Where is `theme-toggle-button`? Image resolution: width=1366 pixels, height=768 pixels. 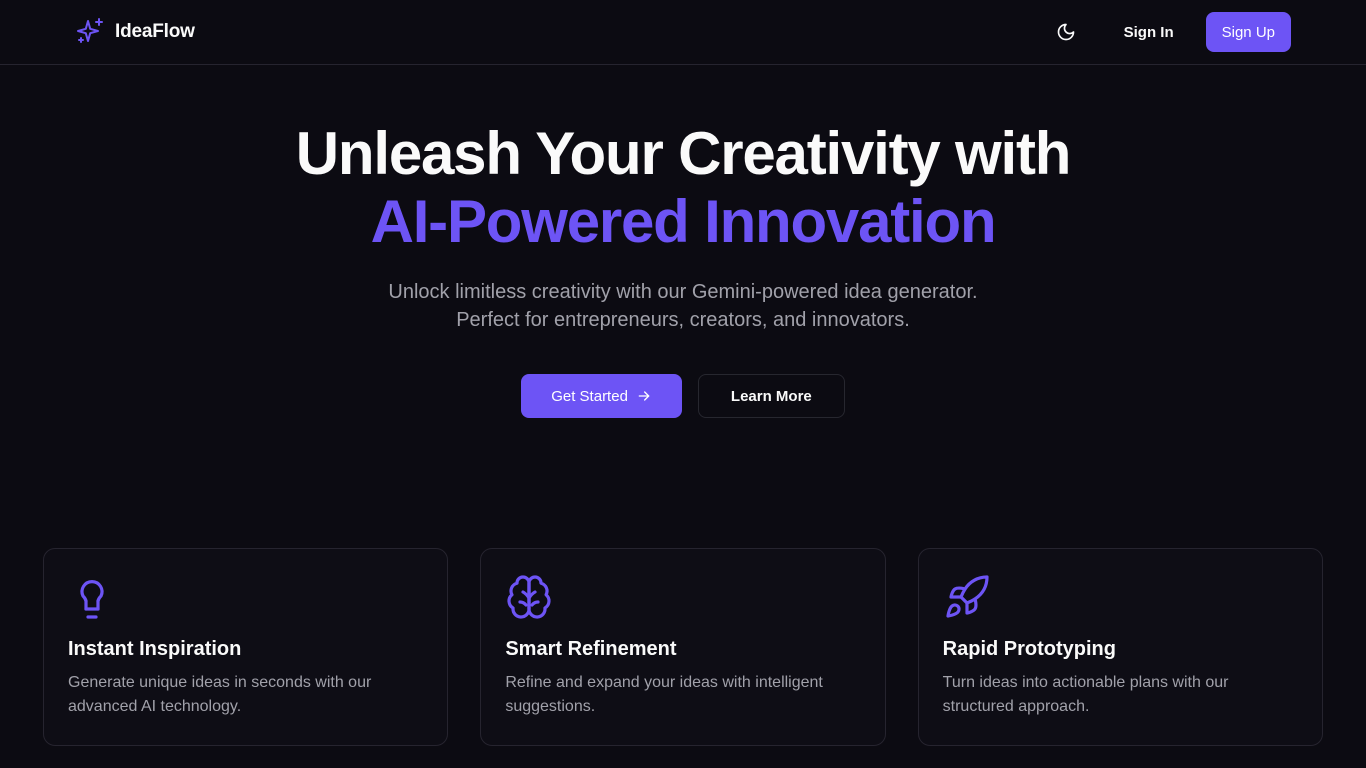
theme-toggle-button is located at coordinates (1066, 32).